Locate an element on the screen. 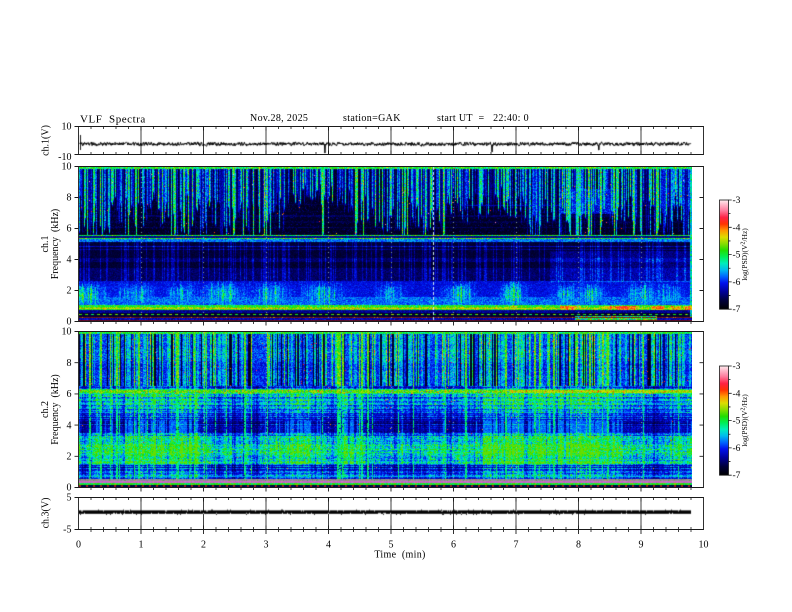  svg-text: ch.3(V) is located at coordinates (46, 513).